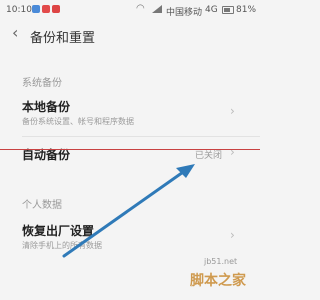 This screenshot has height=300, width=320. I want to click on title-bar: ‹ 备份和重置, so click(130, 35).